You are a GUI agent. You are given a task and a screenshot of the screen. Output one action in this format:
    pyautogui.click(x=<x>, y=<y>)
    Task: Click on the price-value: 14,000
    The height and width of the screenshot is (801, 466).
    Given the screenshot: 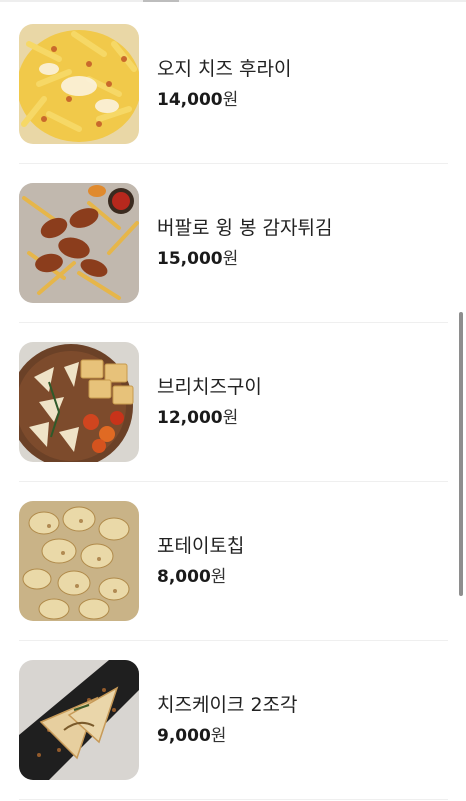 What is the action you would take?
    pyautogui.click(x=190, y=100)
    